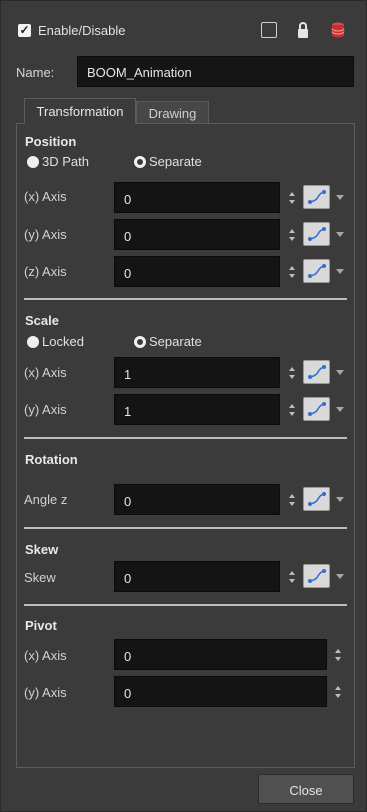 This screenshot has width=367, height=812. I want to click on radio-3d-path, so click(33, 162).